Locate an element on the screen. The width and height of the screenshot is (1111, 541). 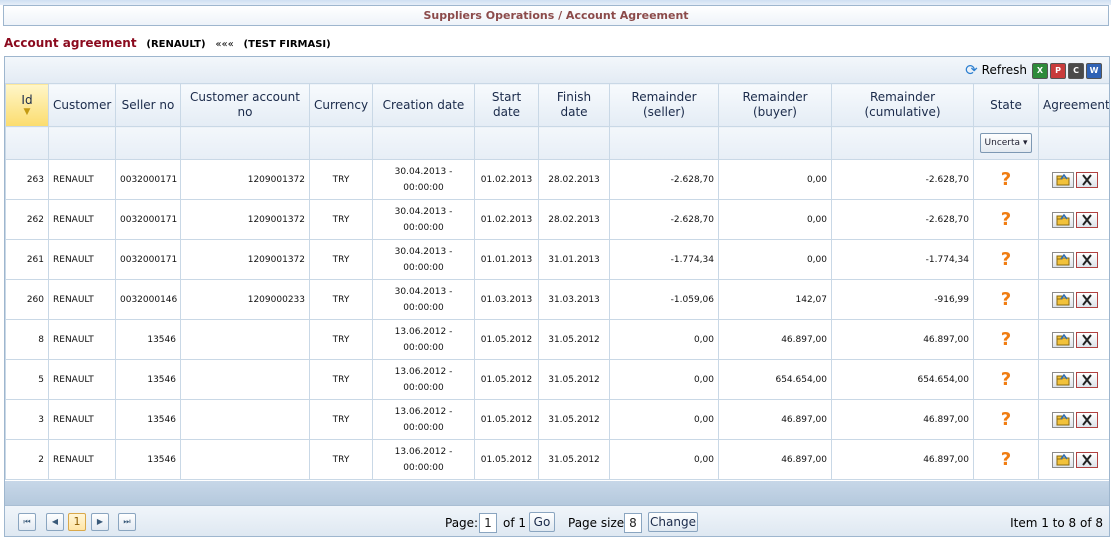
prev-page-button: ◀ is located at coordinates (55, 522).